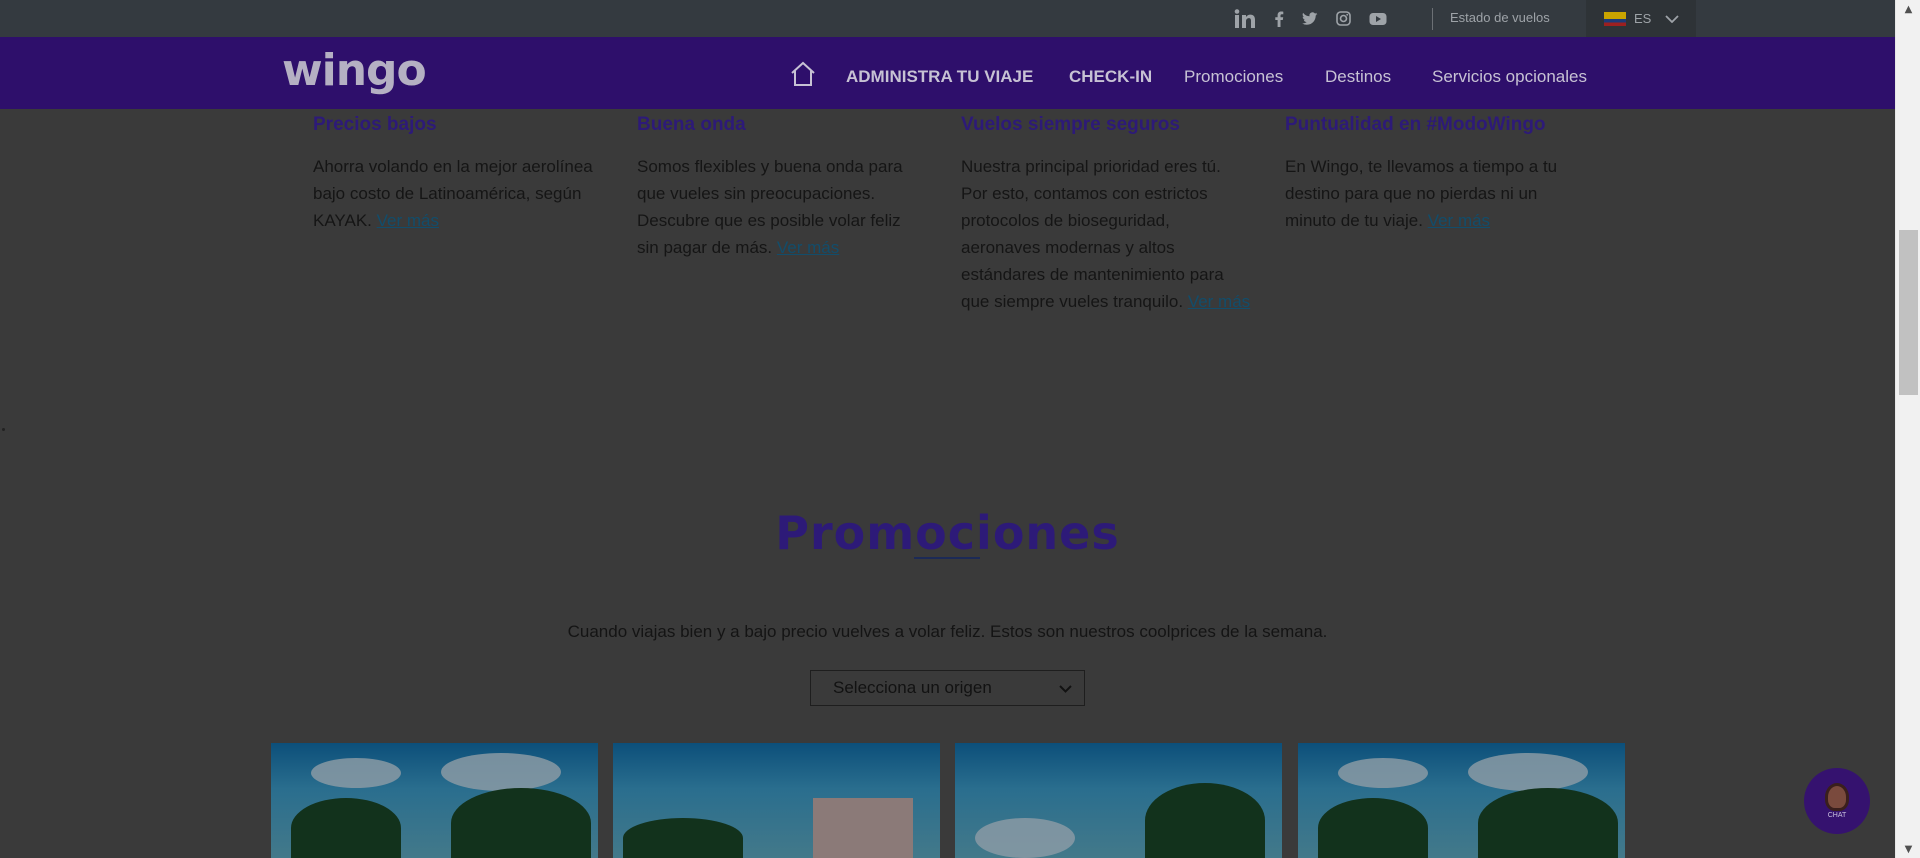  What do you see at coordinates (1310, 18) in the screenshot?
I see `twitter-icon` at bounding box center [1310, 18].